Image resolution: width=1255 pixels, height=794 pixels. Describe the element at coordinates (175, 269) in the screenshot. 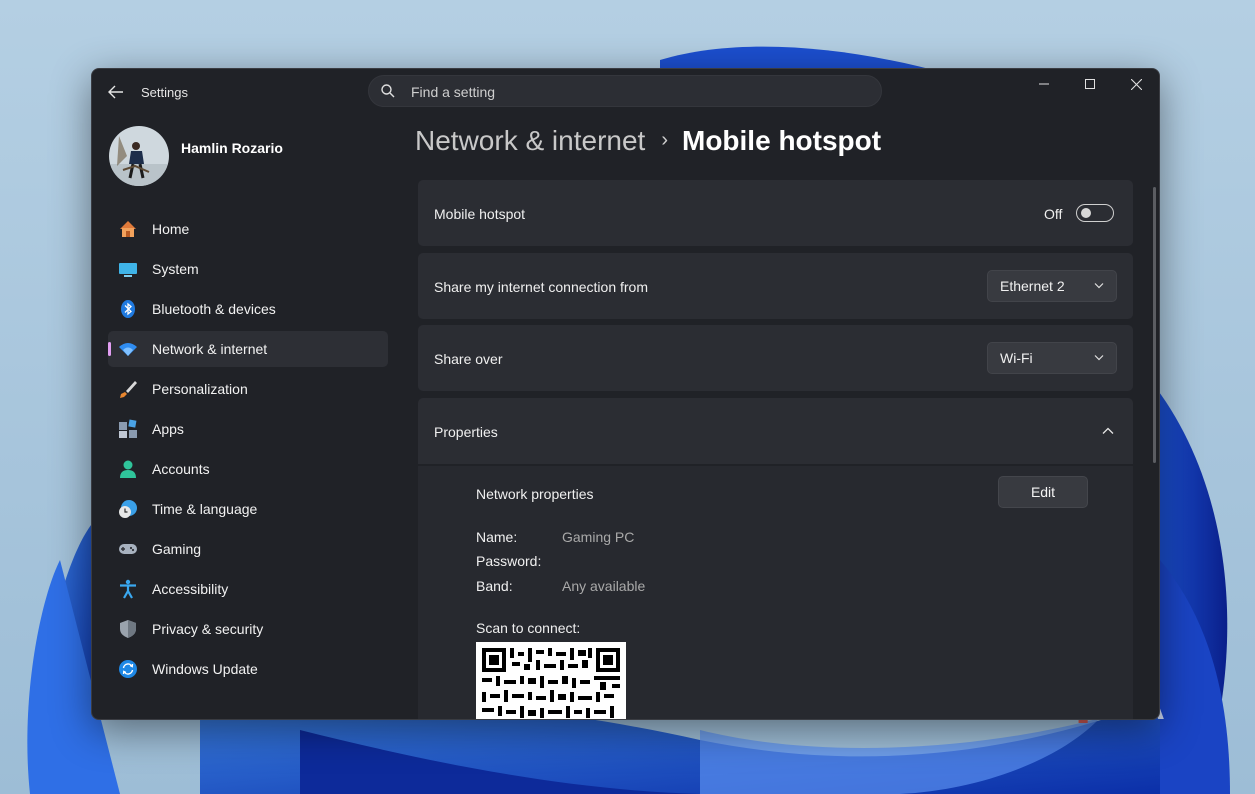

I see `sidebar-item-label: System` at that location.